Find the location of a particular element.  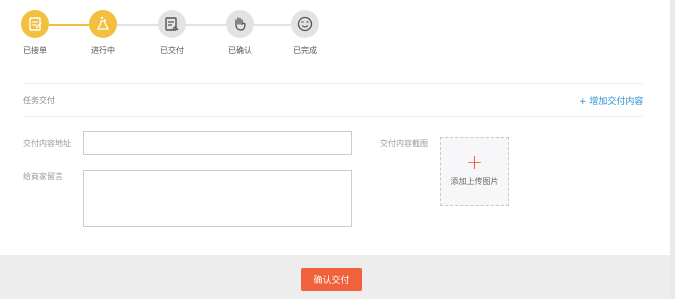

progress-steps: 已接单 进行中 已交付 已确认 已完成 is located at coordinates (170, 32).